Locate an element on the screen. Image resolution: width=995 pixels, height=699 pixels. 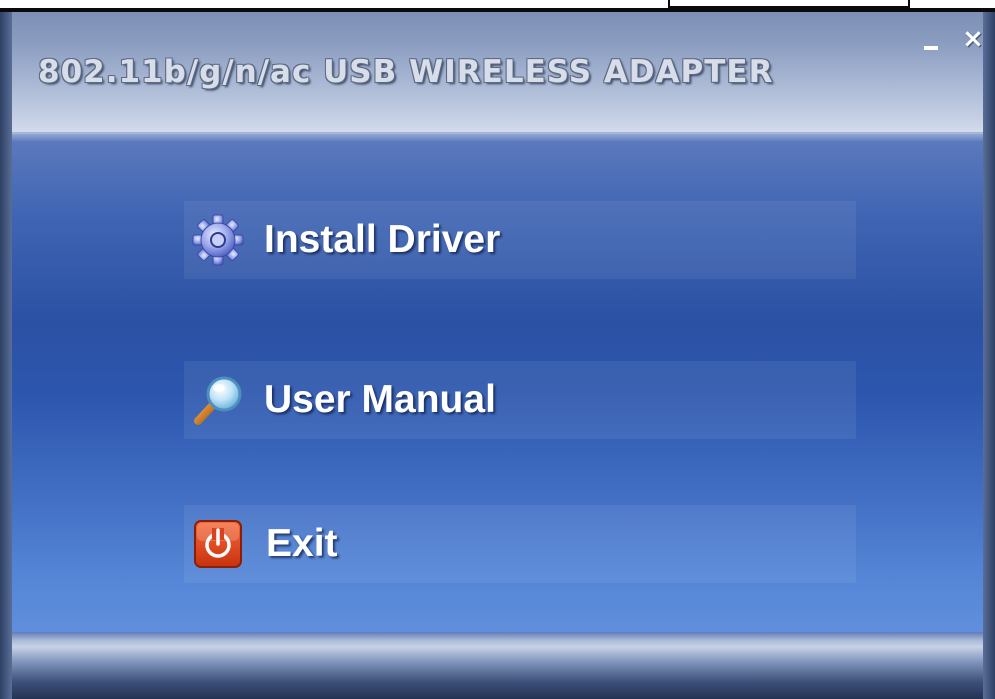
background-page-strip is located at coordinates (497, 6).